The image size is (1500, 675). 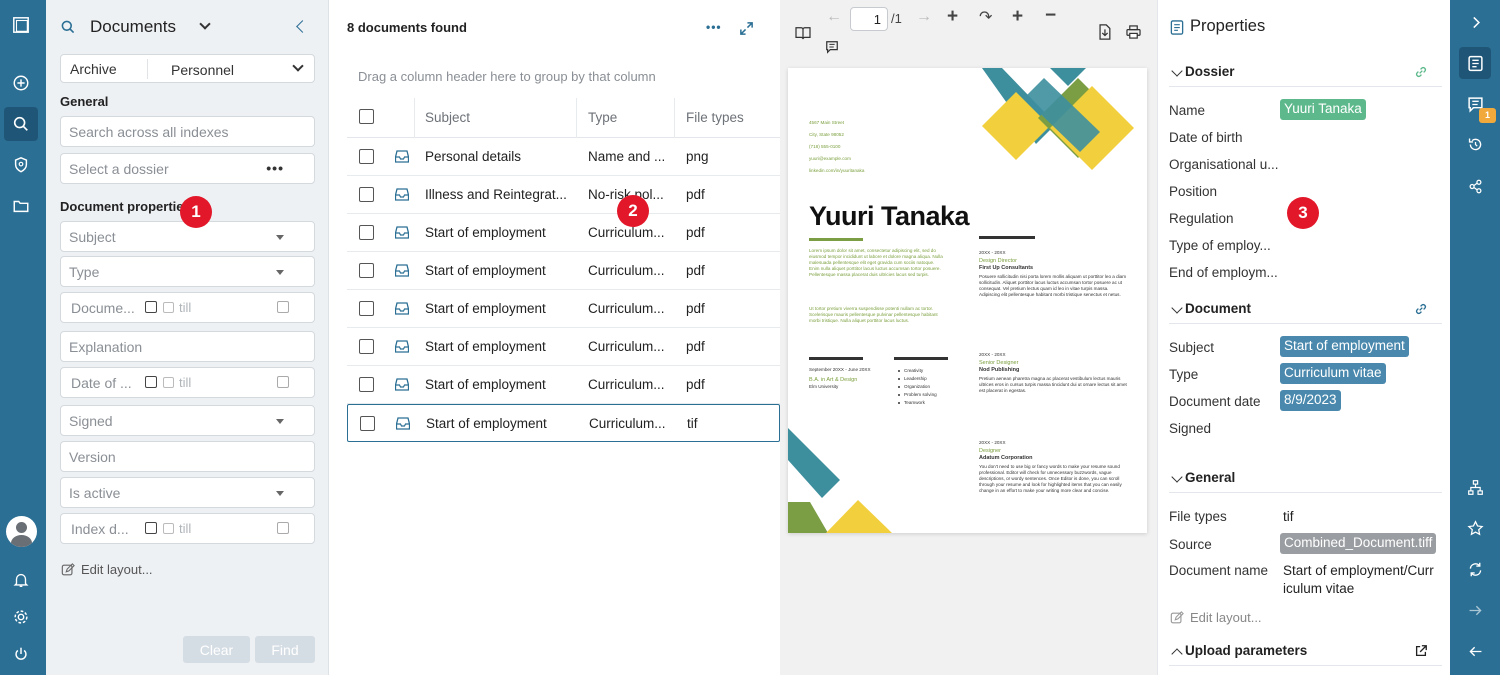 I want to click on column-header-type: Type, so click(x=602, y=117).